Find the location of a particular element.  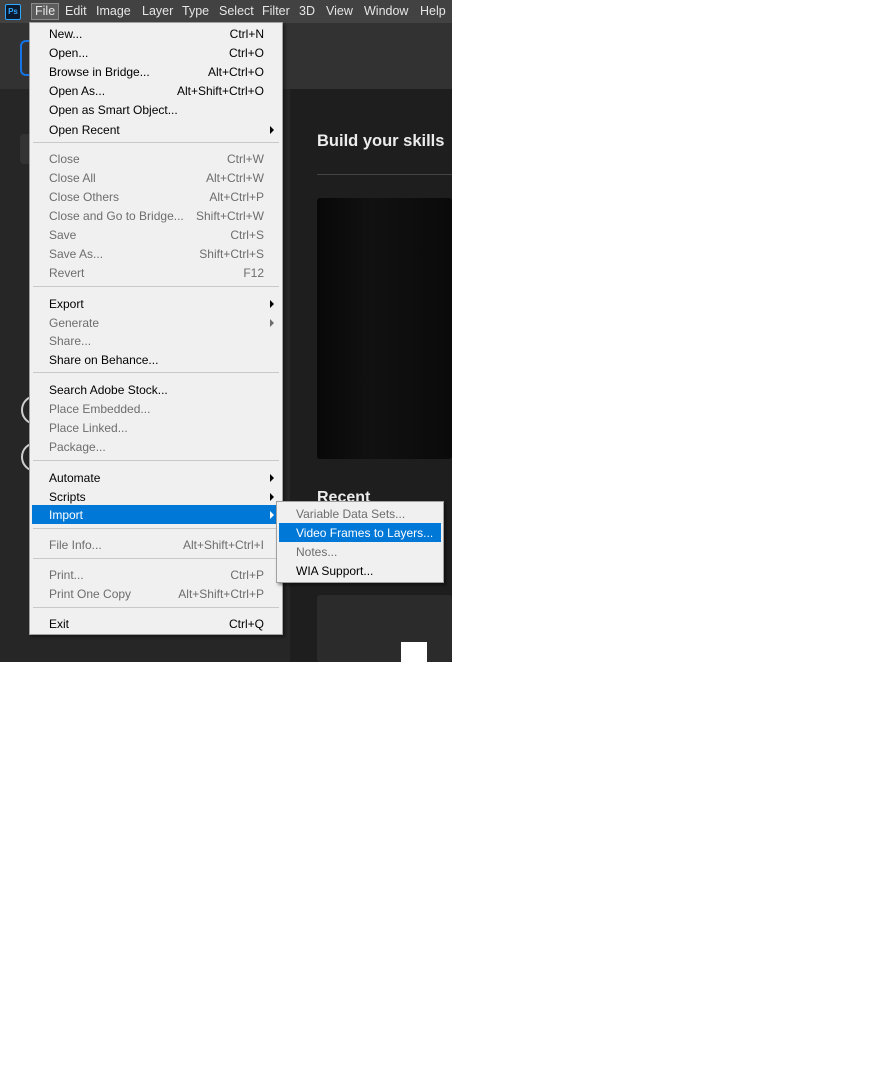

menu-item-label: Close is located at coordinates (64, 159).